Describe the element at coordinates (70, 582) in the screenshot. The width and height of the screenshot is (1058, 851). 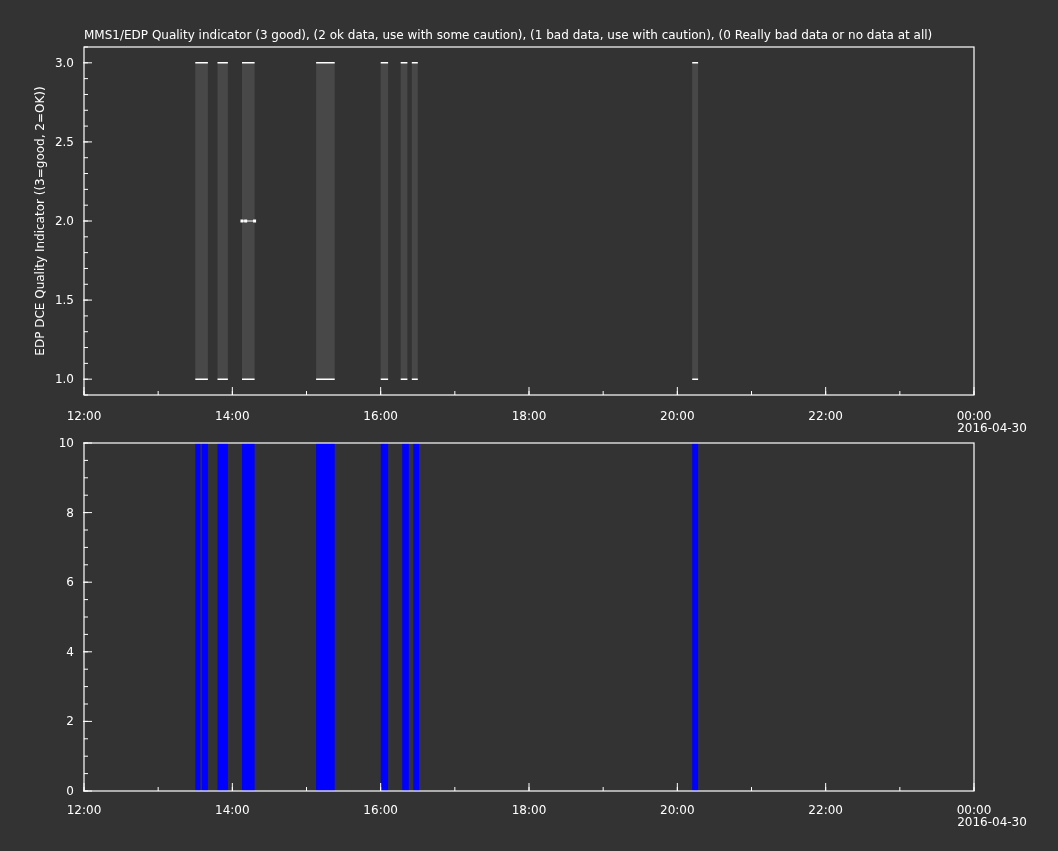
I see `y-tick-label: 6` at that location.